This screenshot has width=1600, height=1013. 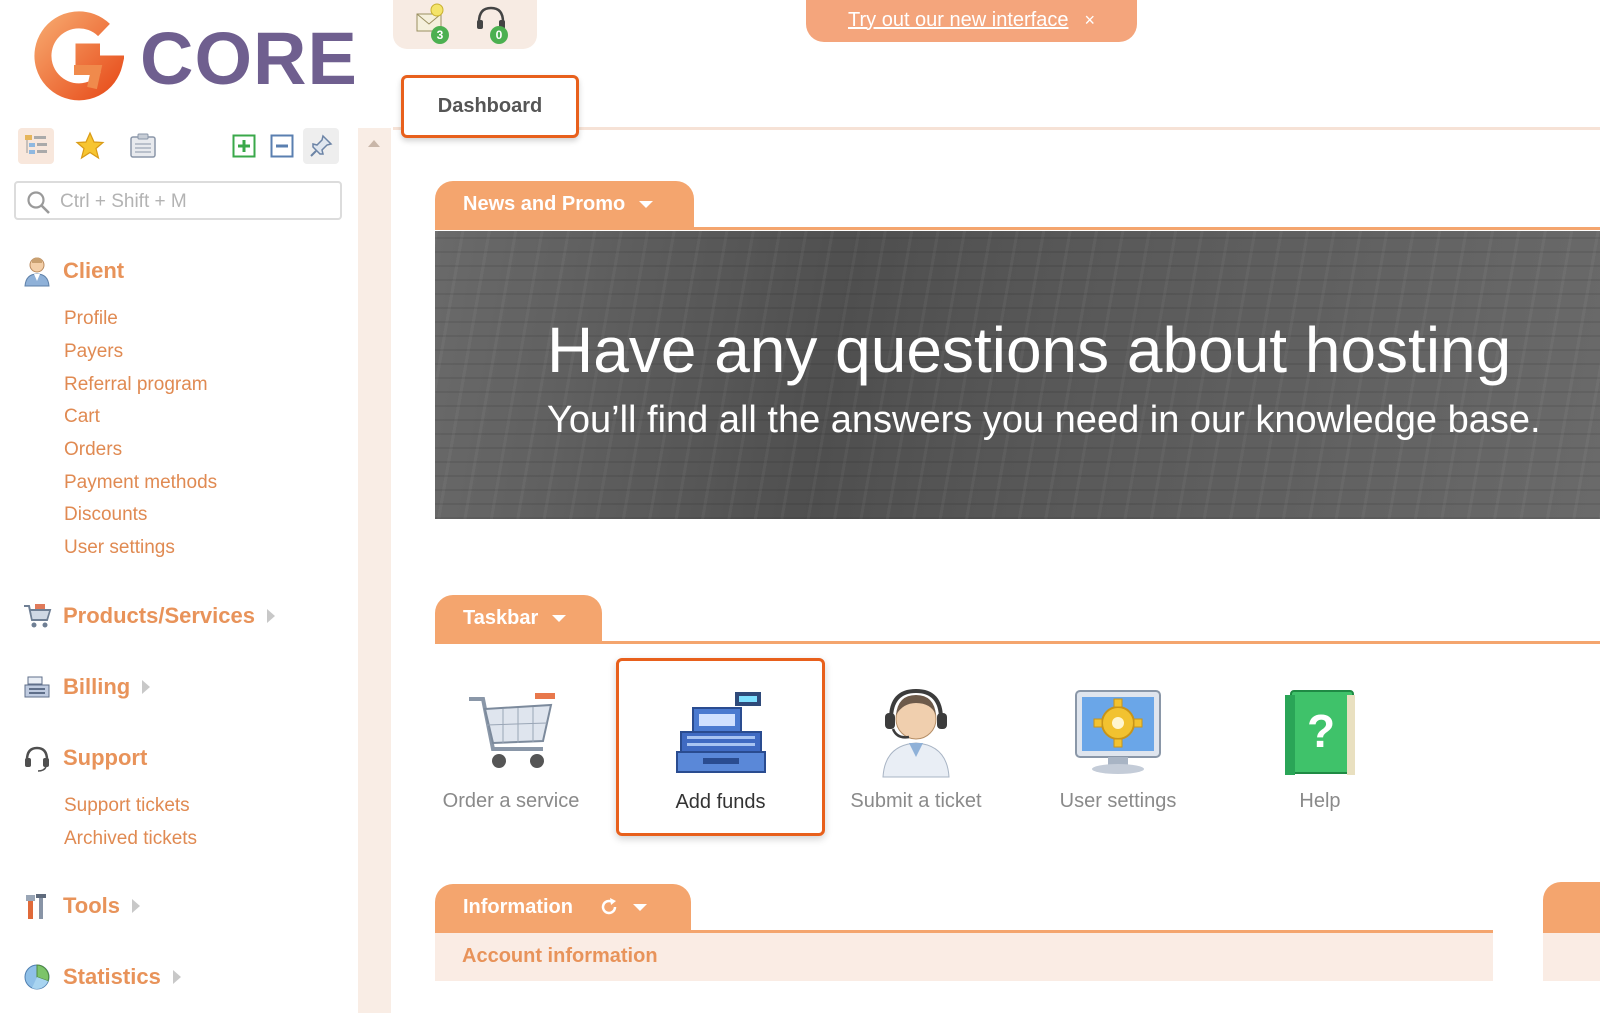 I want to click on expand-all-button, so click(x=244, y=146).